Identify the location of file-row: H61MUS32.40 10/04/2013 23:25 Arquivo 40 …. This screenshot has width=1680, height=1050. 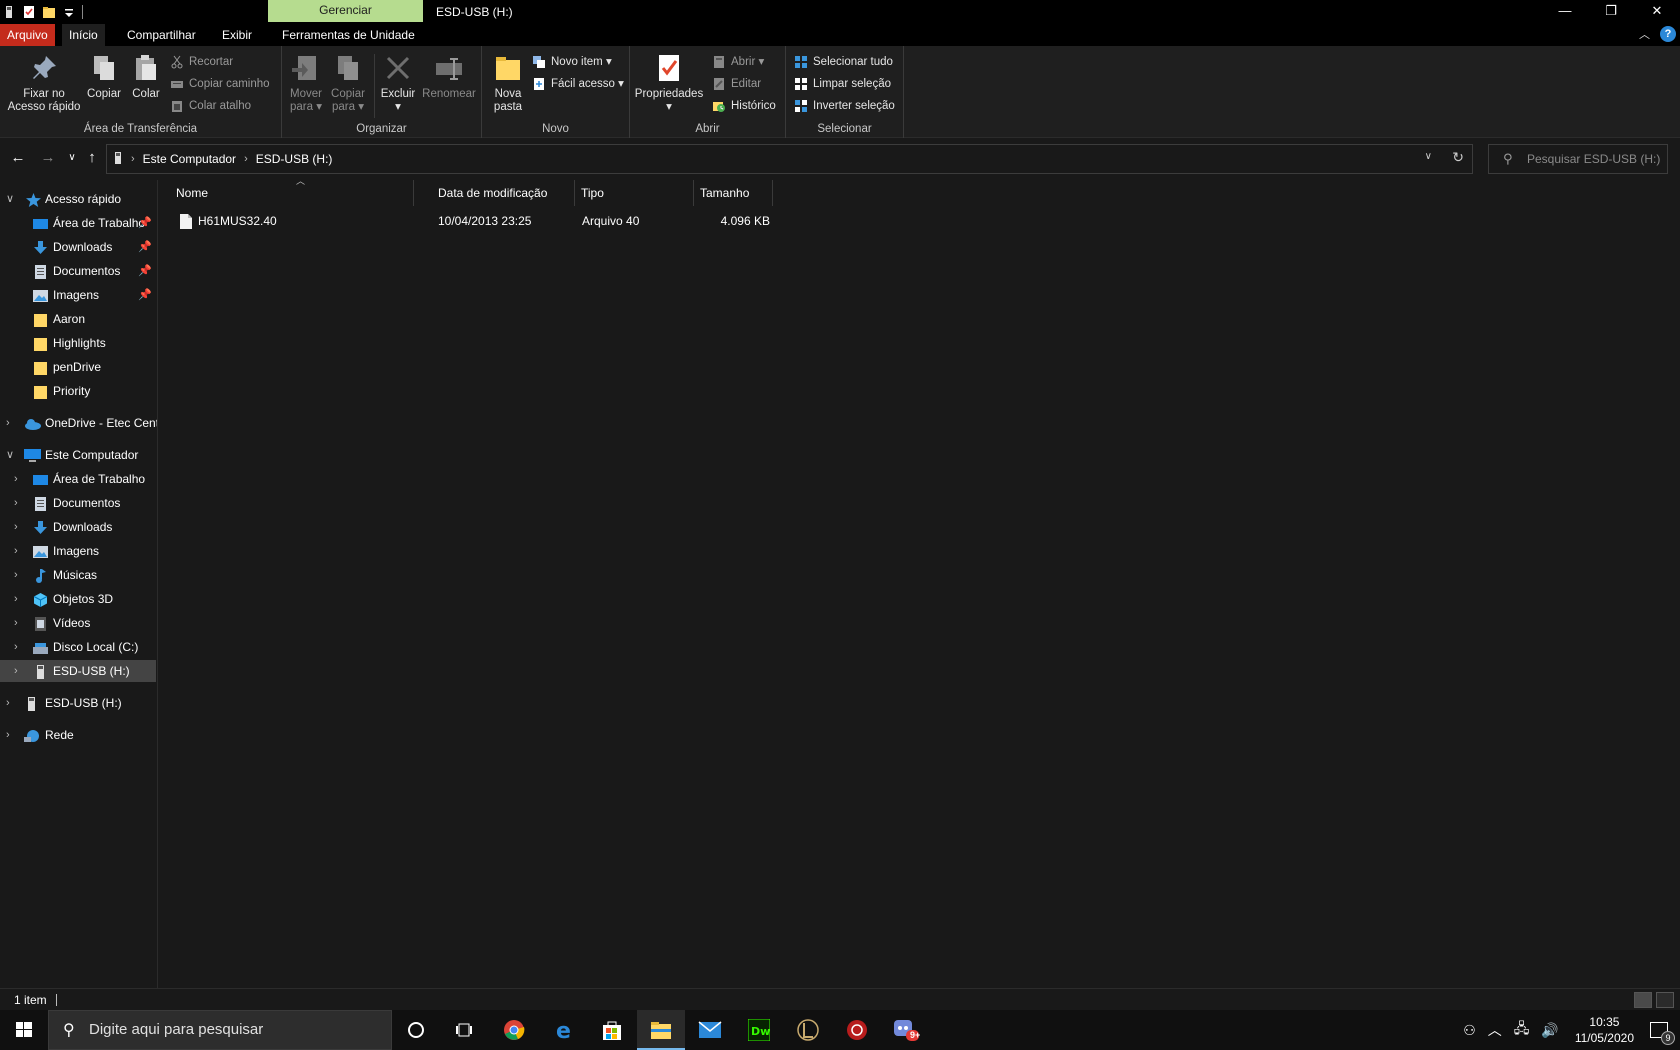
(464, 221).